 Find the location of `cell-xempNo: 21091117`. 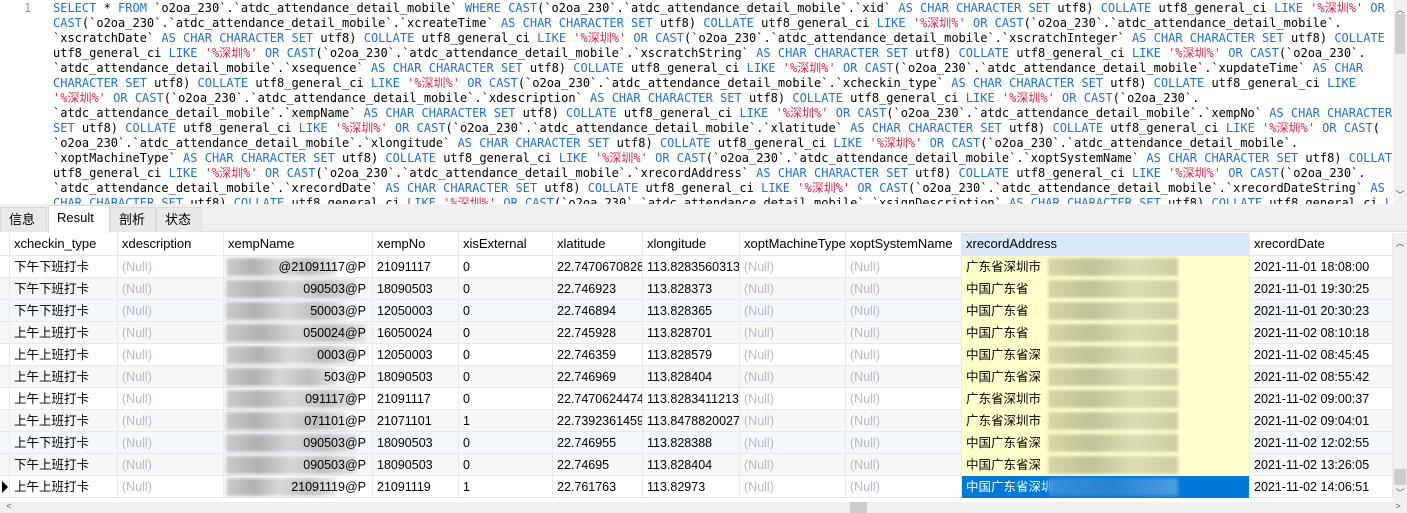

cell-xempNo: 21091117 is located at coordinates (416, 267).